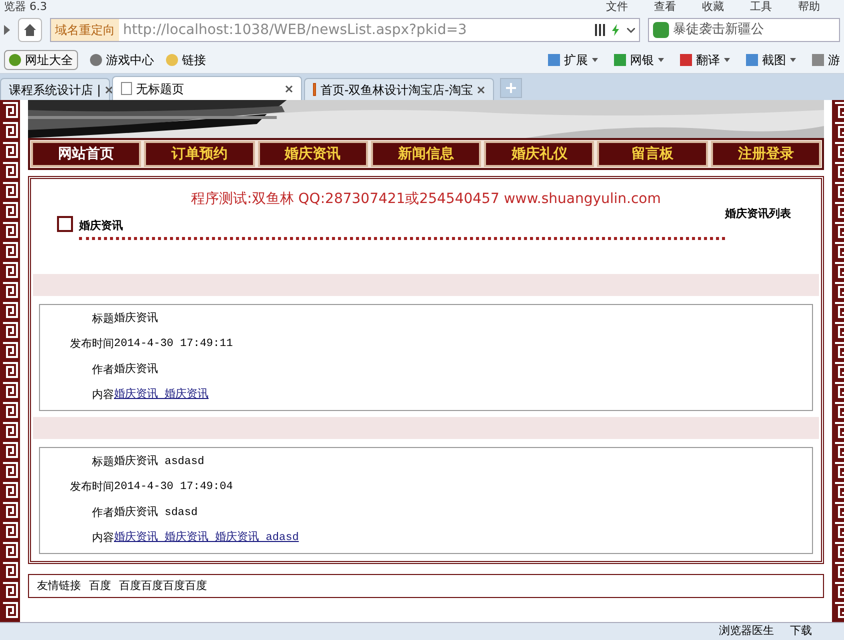  I want to click on content-link: 婚庆资讯 婚庆资讯 婚庆资讯 adasd, so click(206, 538).